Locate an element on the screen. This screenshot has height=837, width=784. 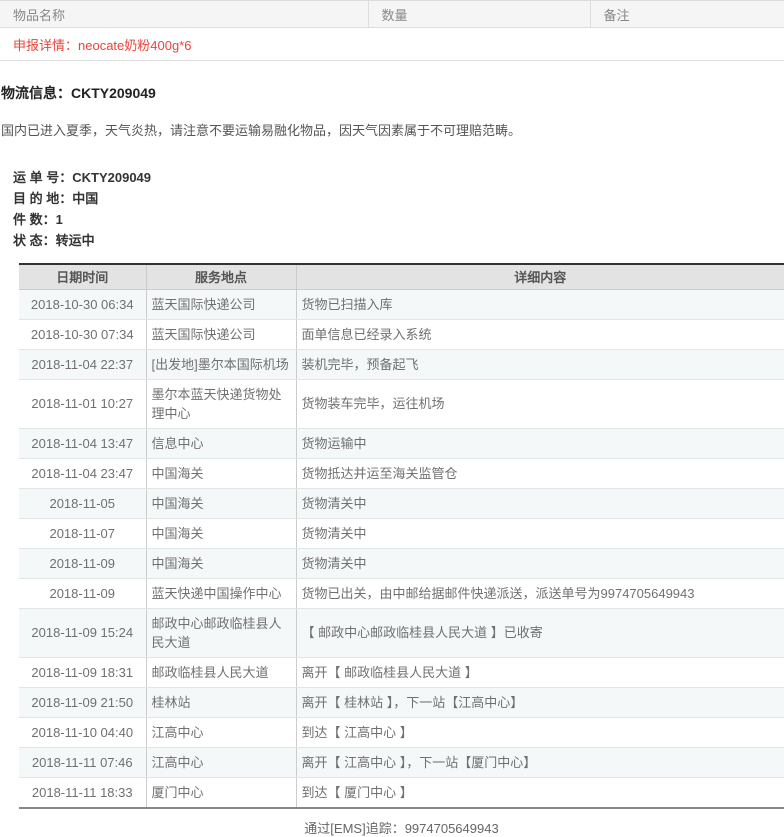
destination-value: 中国 is located at coordinates (85, 198).